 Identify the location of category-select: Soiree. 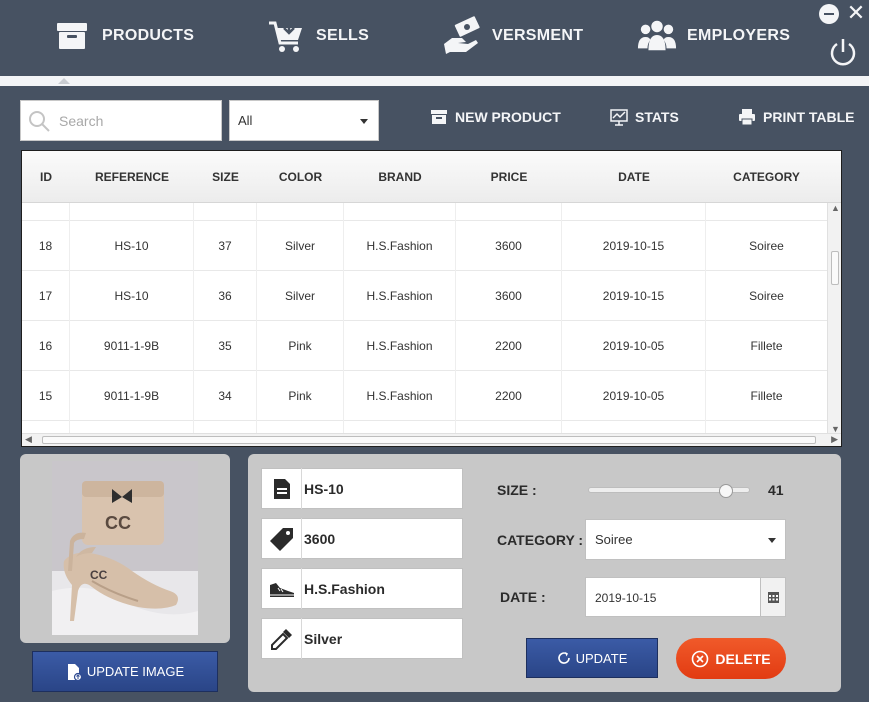
(685, 539).